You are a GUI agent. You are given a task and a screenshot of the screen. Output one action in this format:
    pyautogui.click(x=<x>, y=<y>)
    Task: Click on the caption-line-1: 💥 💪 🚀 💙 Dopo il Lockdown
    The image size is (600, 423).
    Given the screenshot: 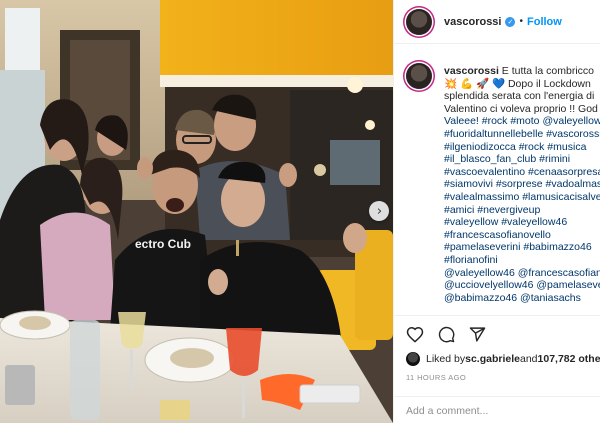 What is the action you would take?
    pyautogui.click(x=517, y=83)
    